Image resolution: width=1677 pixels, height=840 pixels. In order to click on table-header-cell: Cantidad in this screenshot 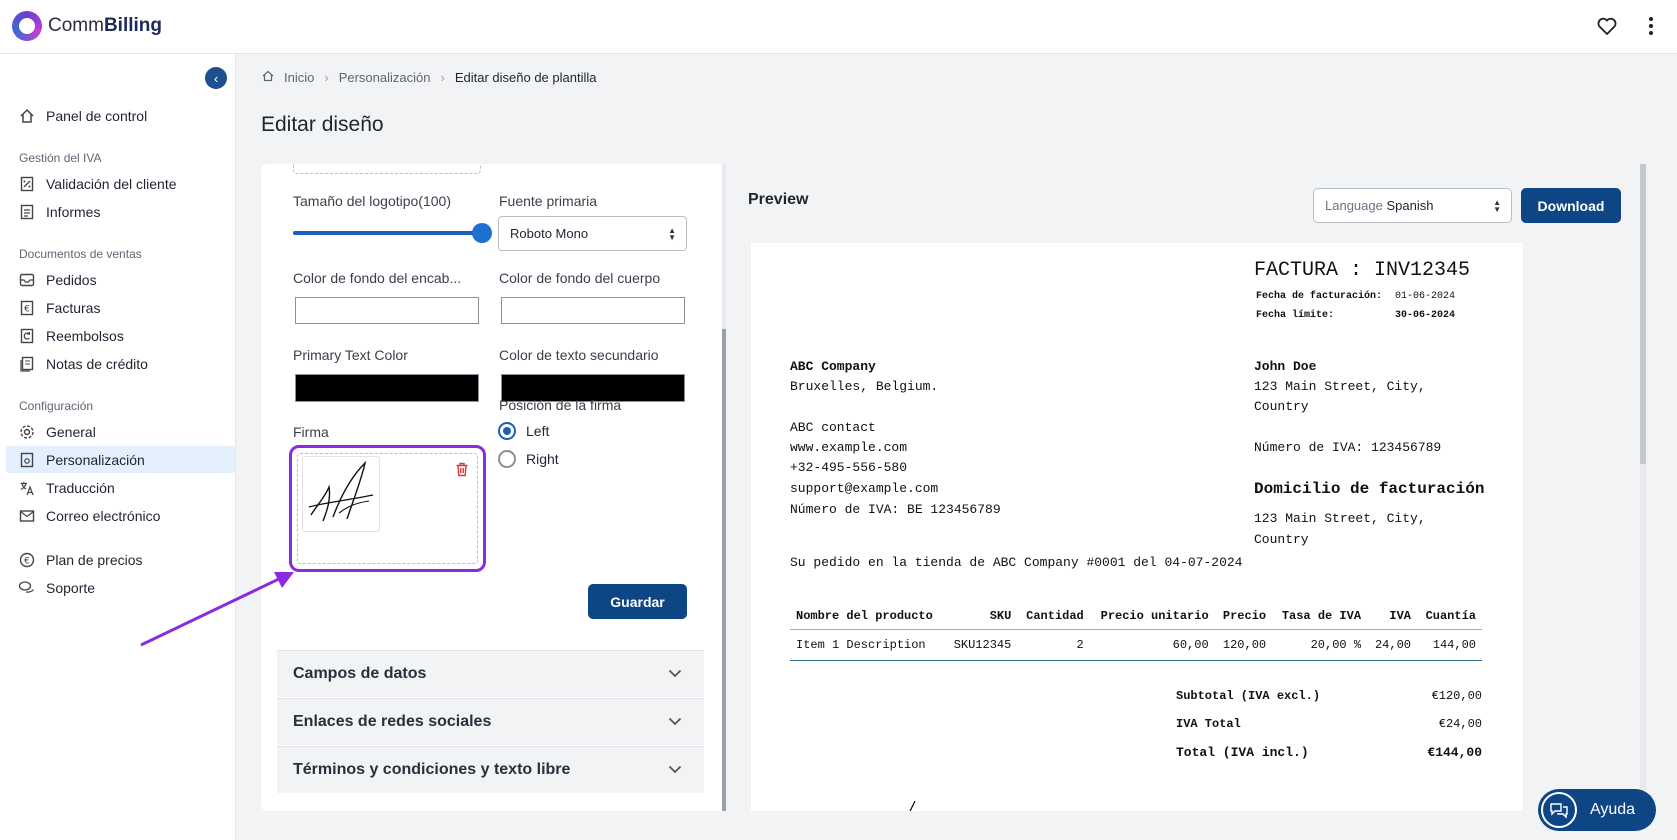, I will do `click(1053, 616)`.